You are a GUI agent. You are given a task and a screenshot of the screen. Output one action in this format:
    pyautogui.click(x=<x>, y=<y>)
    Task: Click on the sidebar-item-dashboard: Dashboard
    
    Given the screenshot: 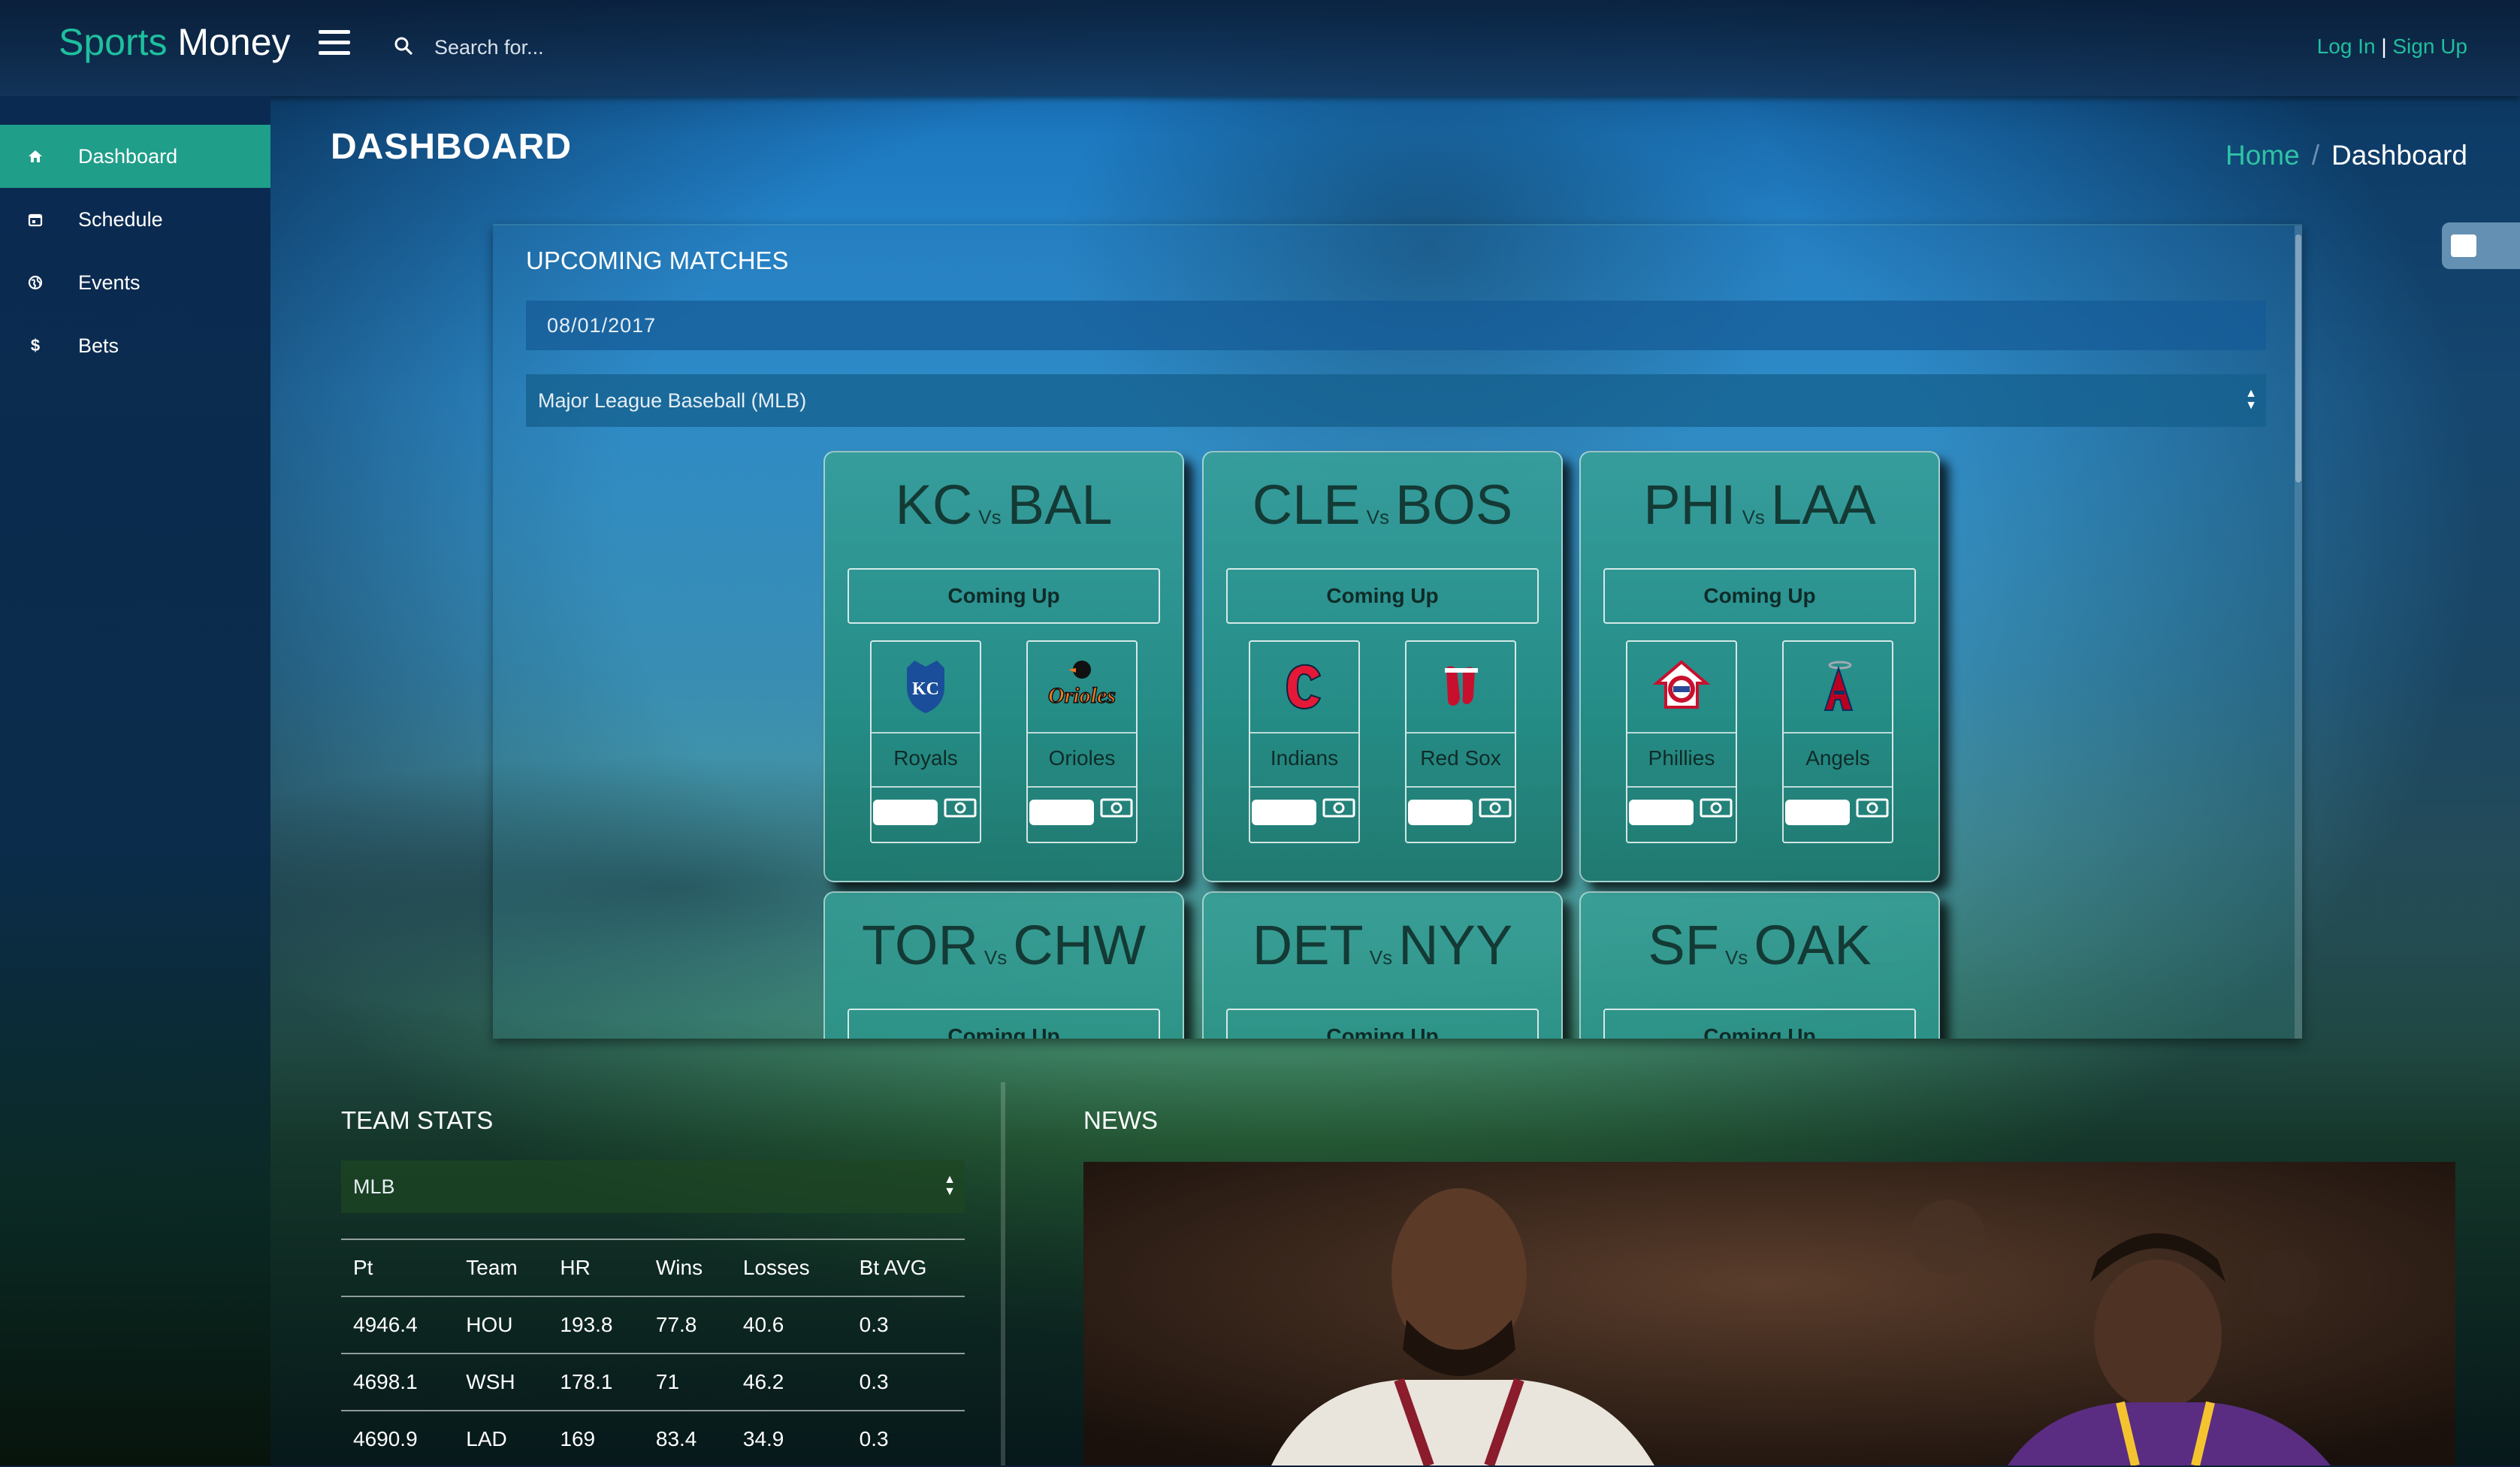 What is the action you would take?
    pyautogui.click(x=135, y=156)
    